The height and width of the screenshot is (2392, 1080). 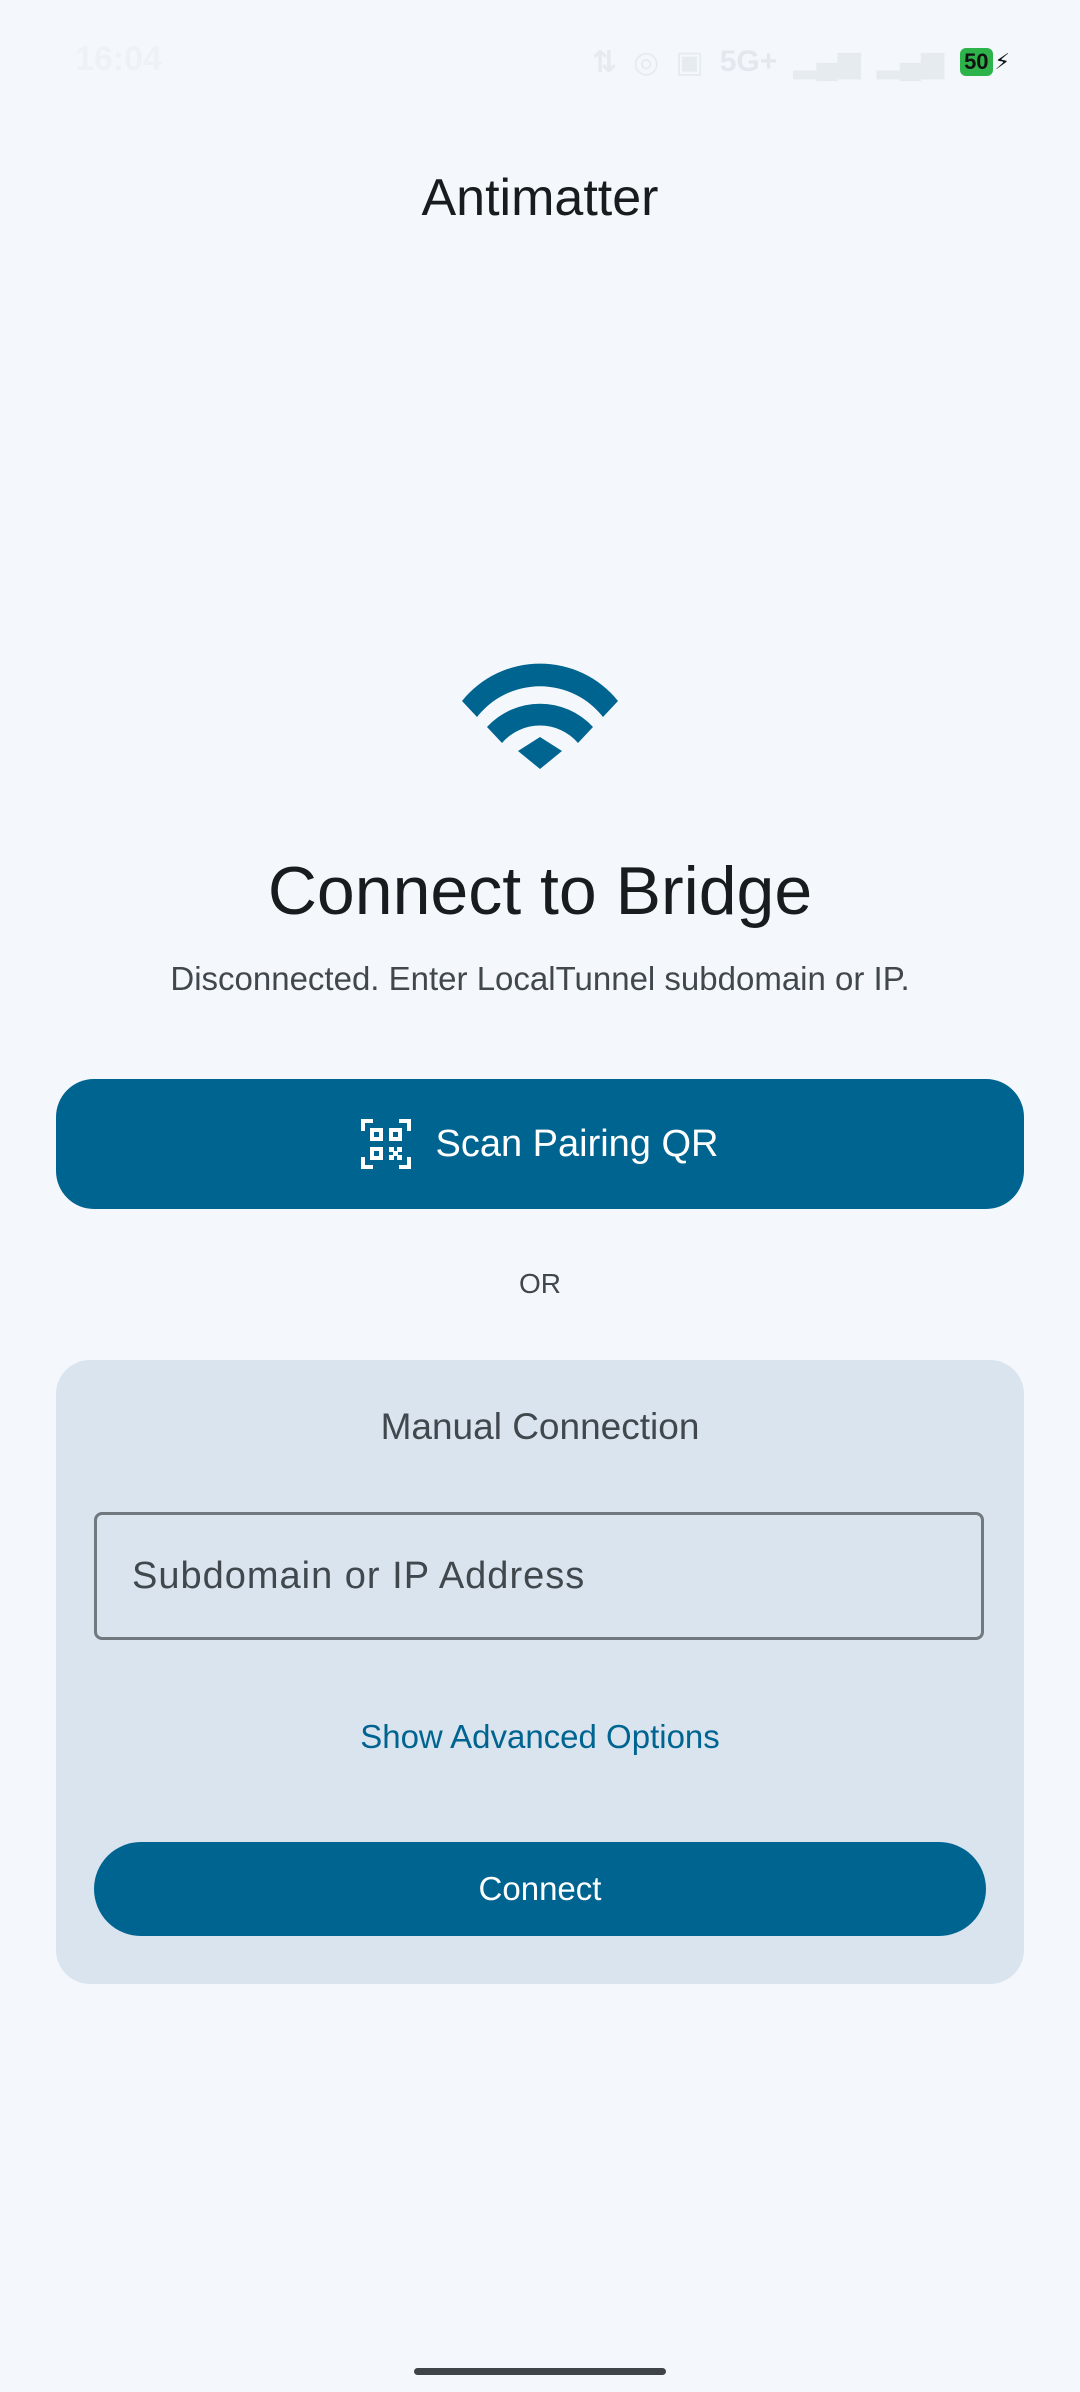 I want to click on data-speed-icon: ⇅, so click(x=605, y=62).